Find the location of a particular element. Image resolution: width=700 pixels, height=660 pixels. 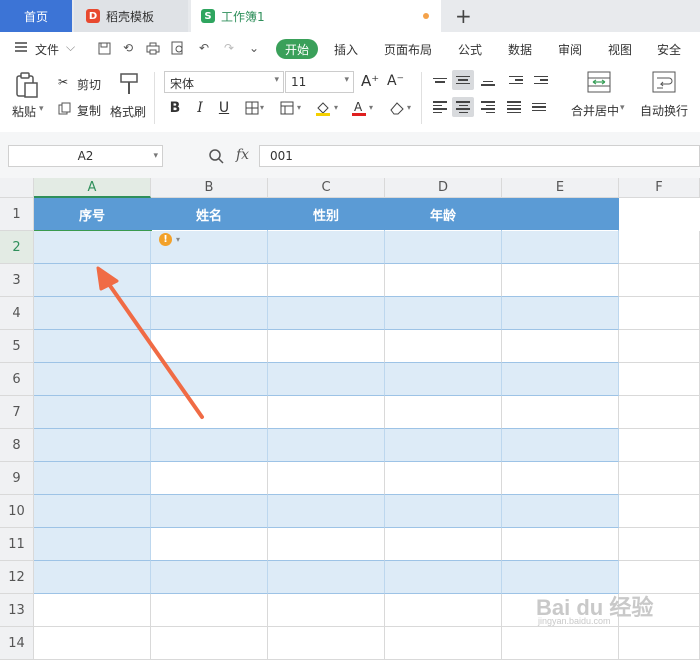

watermark-url: jingyan.baidu.com is located at coordinates (574, 621).